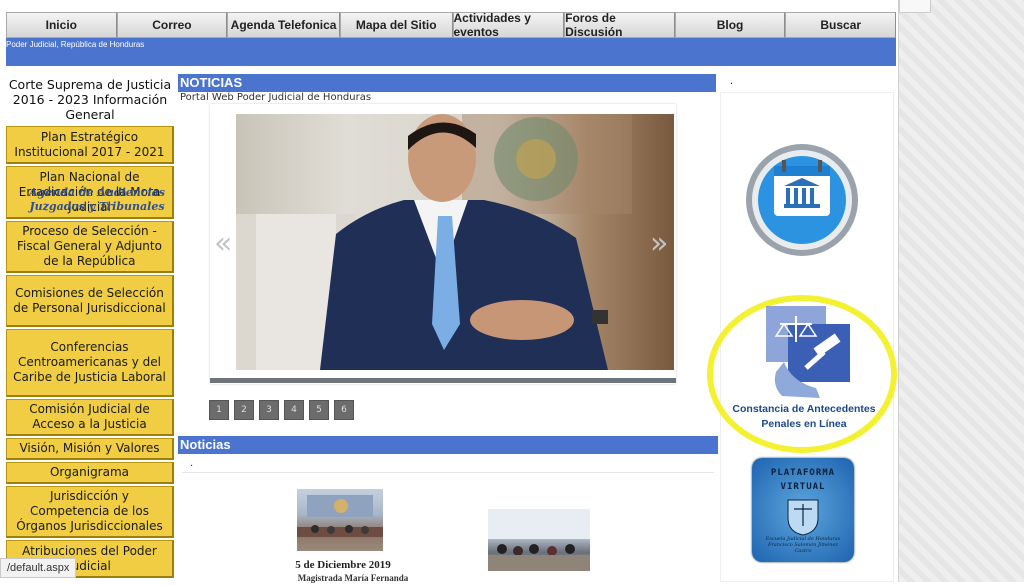 The height and width of the screenshot is (585, 1024). I want to click on pager-page-2: 2, so click(244, 410).